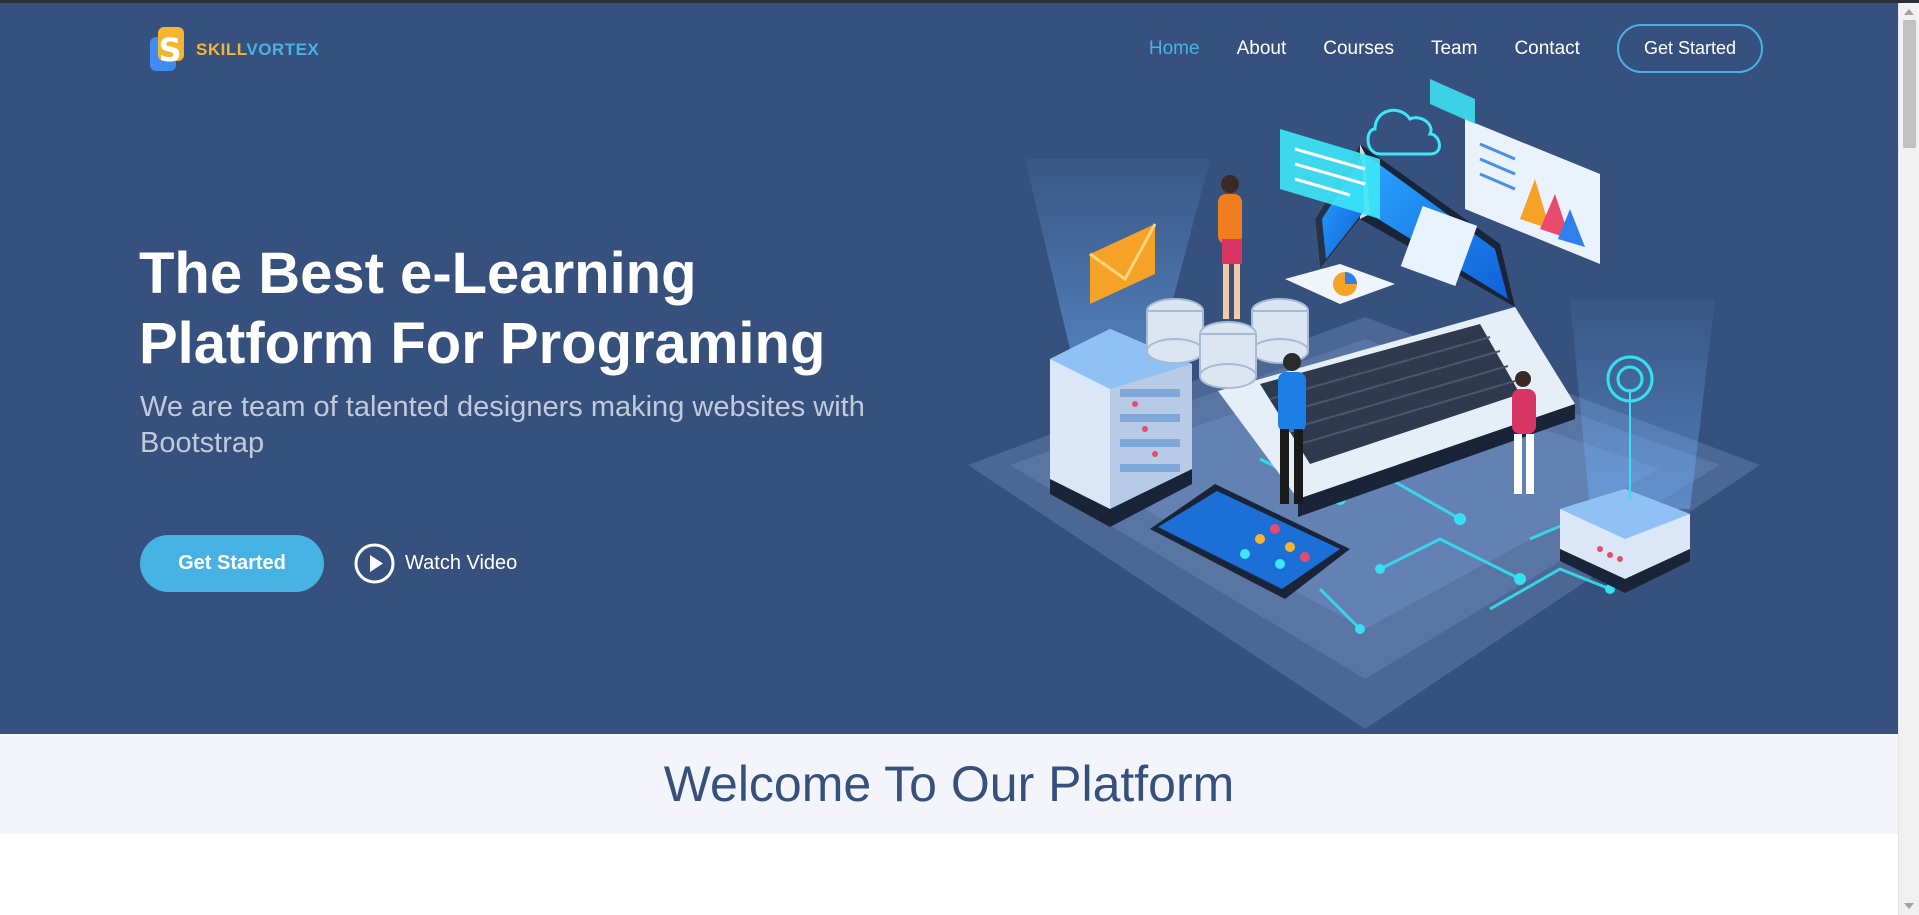 The height and width of the screenshot is (915, 1919). I want to click on watch-video-label: Watch Video, so click(461, 563).